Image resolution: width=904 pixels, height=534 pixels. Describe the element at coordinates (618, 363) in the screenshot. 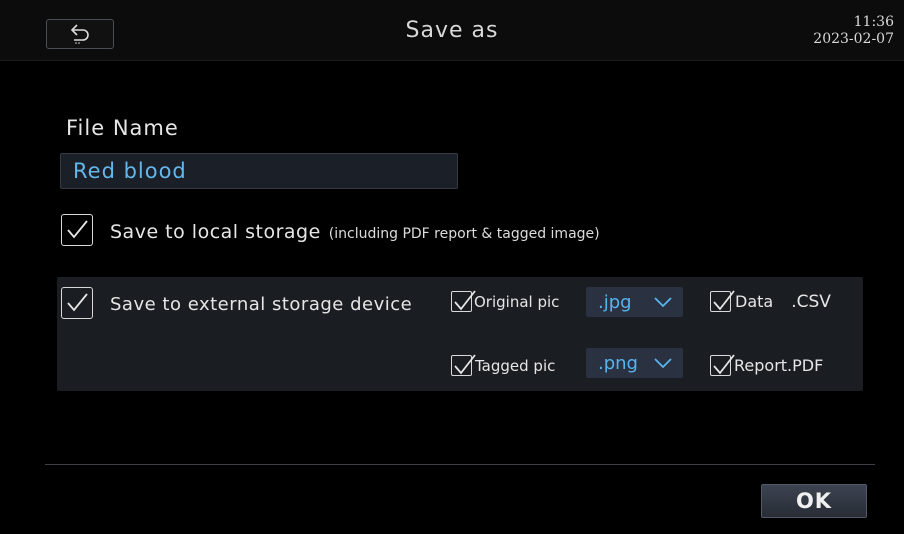

I see `tagged-pic-format-value: .png` at that location.